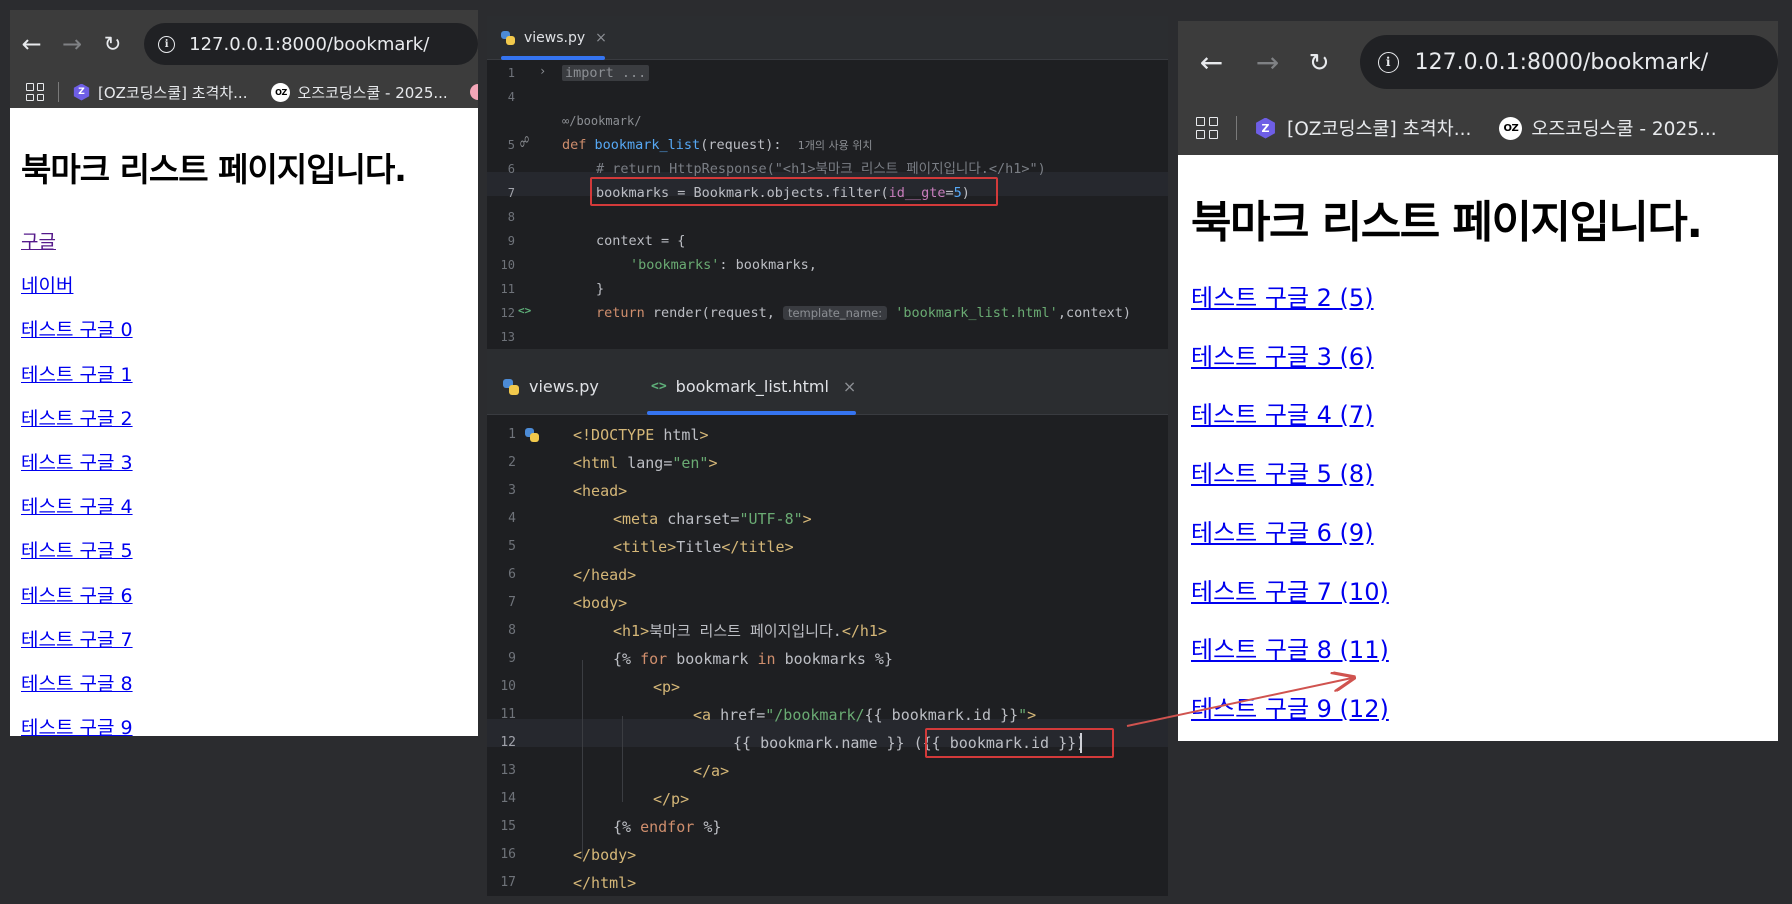 The width and height of the screenshot is (1792, 904). What do you see at coordinates (542, 71) in the screenshot?
I see `fold-chevron-icon: ›` at bounding box center [542, 71].